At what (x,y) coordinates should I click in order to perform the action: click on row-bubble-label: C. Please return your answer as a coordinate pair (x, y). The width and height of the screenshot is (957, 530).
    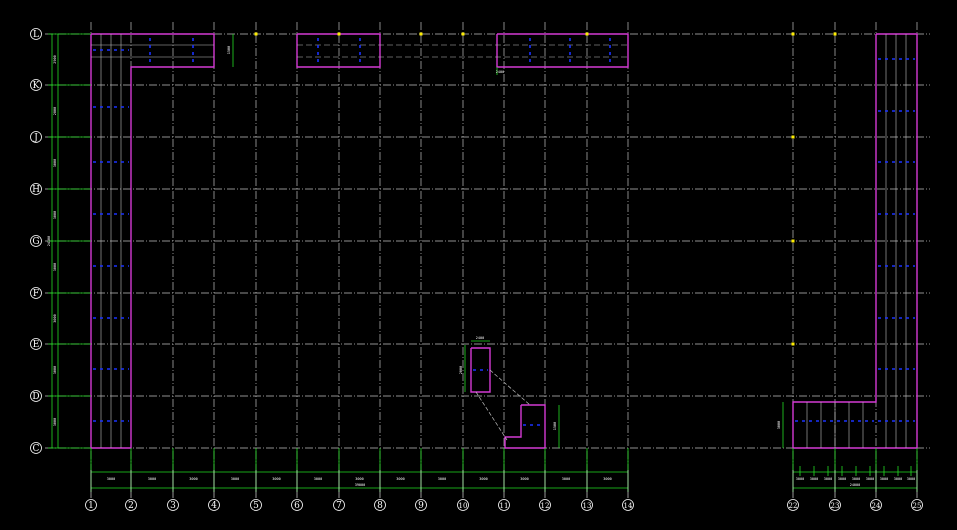
    Looking at the image, I should click on (36, 449).